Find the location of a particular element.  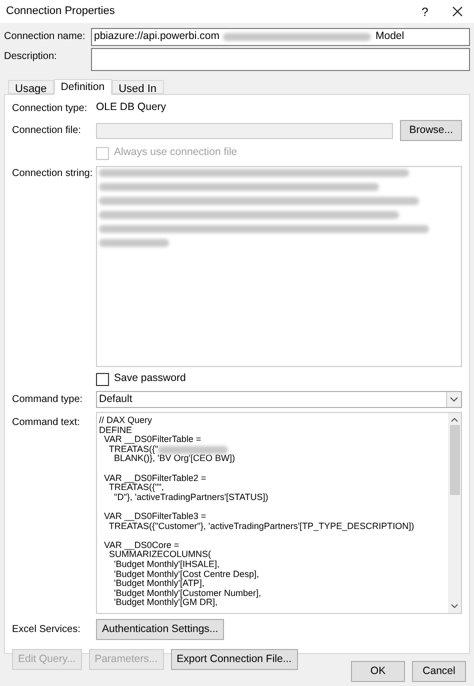

code-line: 'Budget Monthly'[IHSALE], is located at coordinates (167, 565).